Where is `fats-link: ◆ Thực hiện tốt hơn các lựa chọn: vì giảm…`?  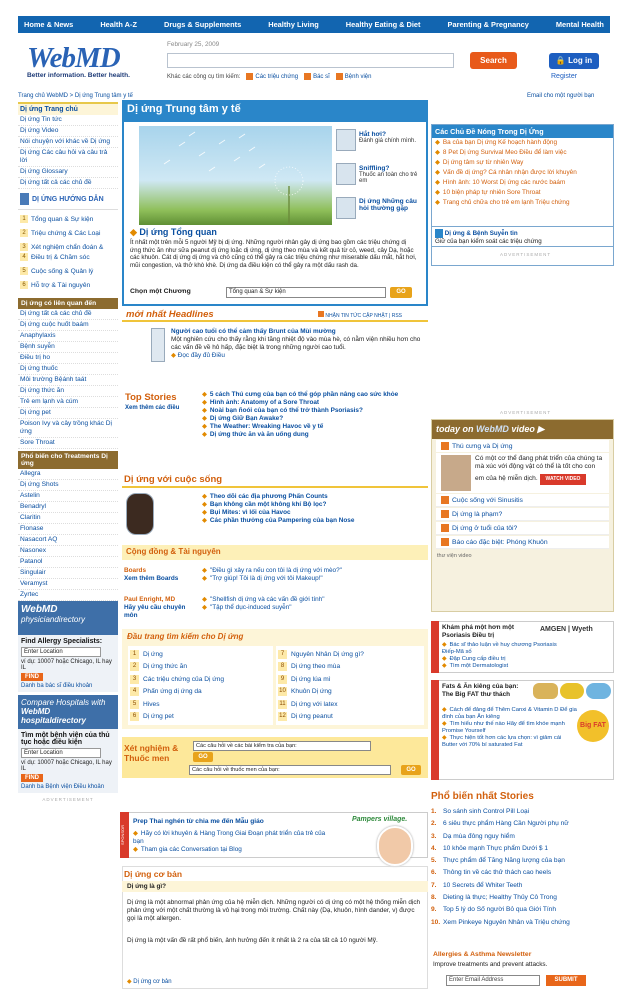 fats-link: ◆ Thực hiện tốt hơn các lựa chọn: vì giảm… is located at coordinates (509, 742).